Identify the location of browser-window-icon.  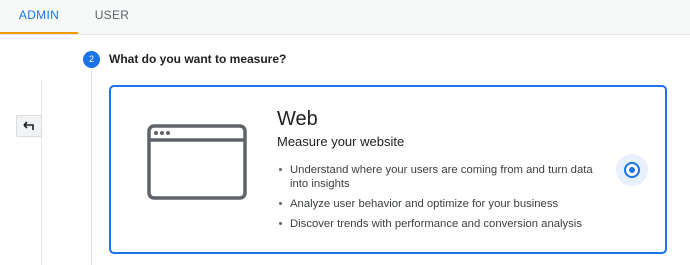
(197, 162).